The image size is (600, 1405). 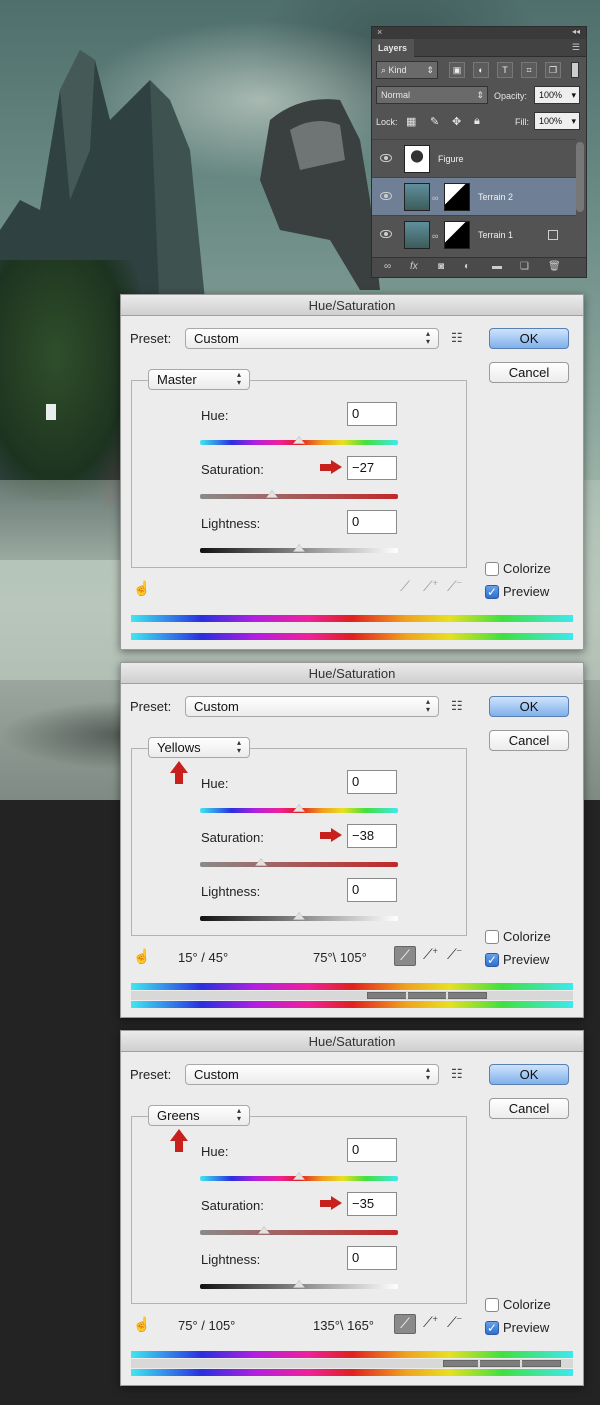 What do you see at coordinates (580, 177) in the screenshot?
I see `layer-list-scrollbar` at bounding box center [580, 177].